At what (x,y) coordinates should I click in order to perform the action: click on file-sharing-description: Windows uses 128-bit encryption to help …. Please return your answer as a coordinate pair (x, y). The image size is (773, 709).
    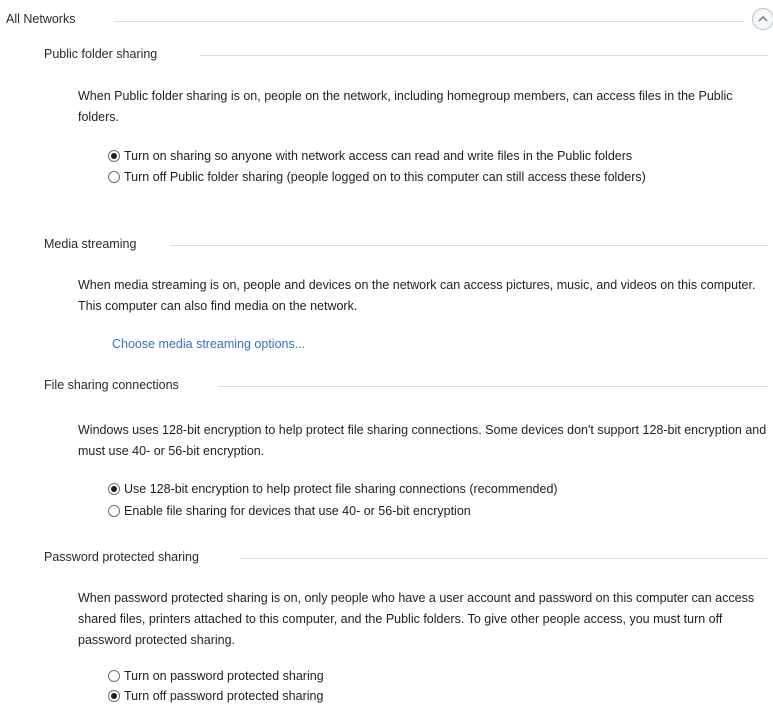
    Looking at the image, I should click on (422, 440).